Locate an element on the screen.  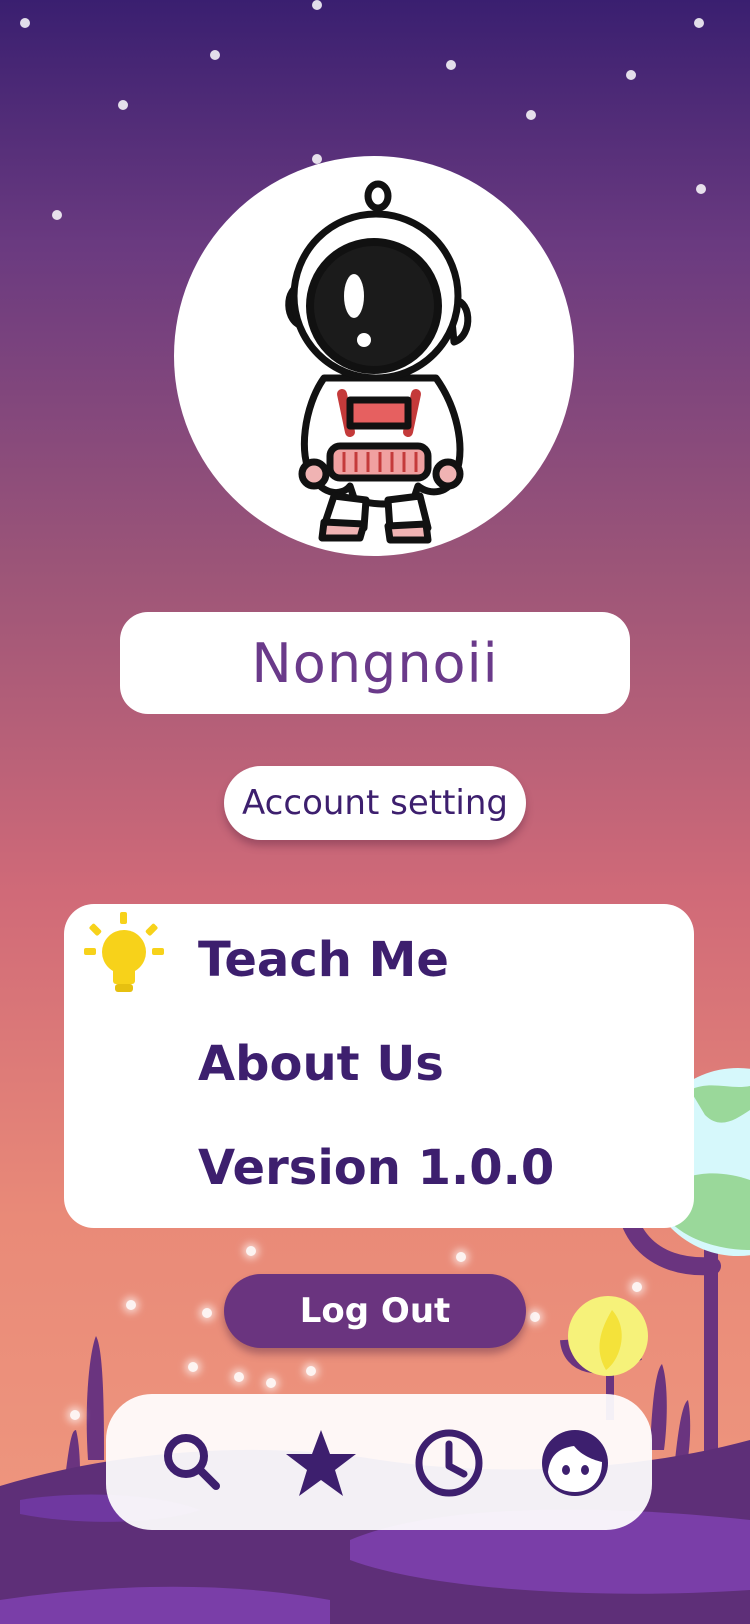
account-setting-button: Account setting is located at coordinates (375, 803).